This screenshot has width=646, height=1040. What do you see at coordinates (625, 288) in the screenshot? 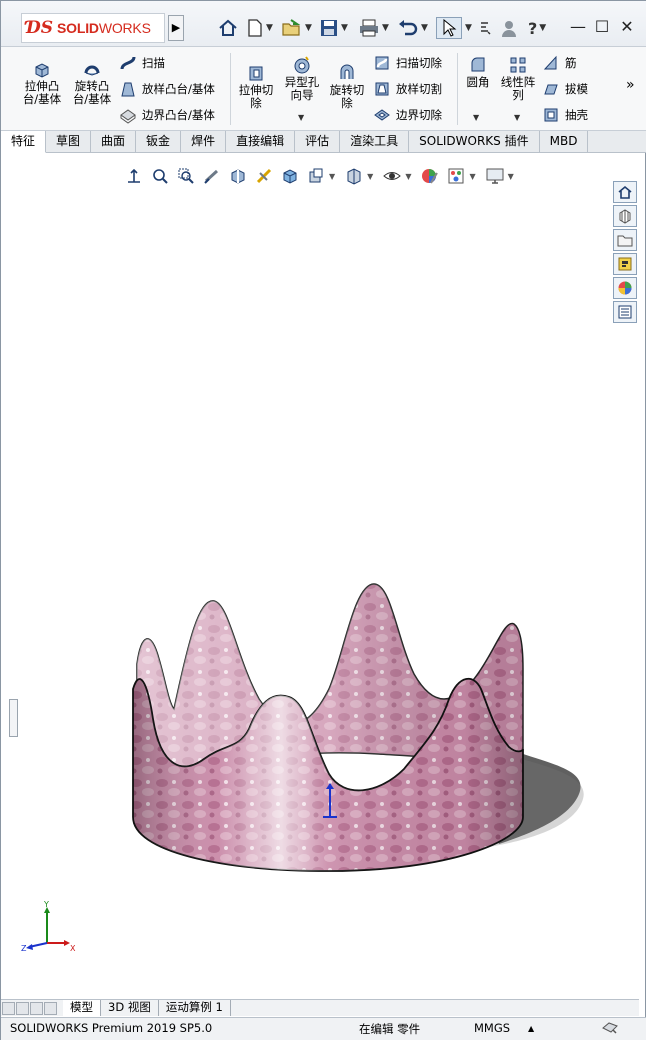
I see `task-pane-appearances-tab` at bounding box center [625, 288].